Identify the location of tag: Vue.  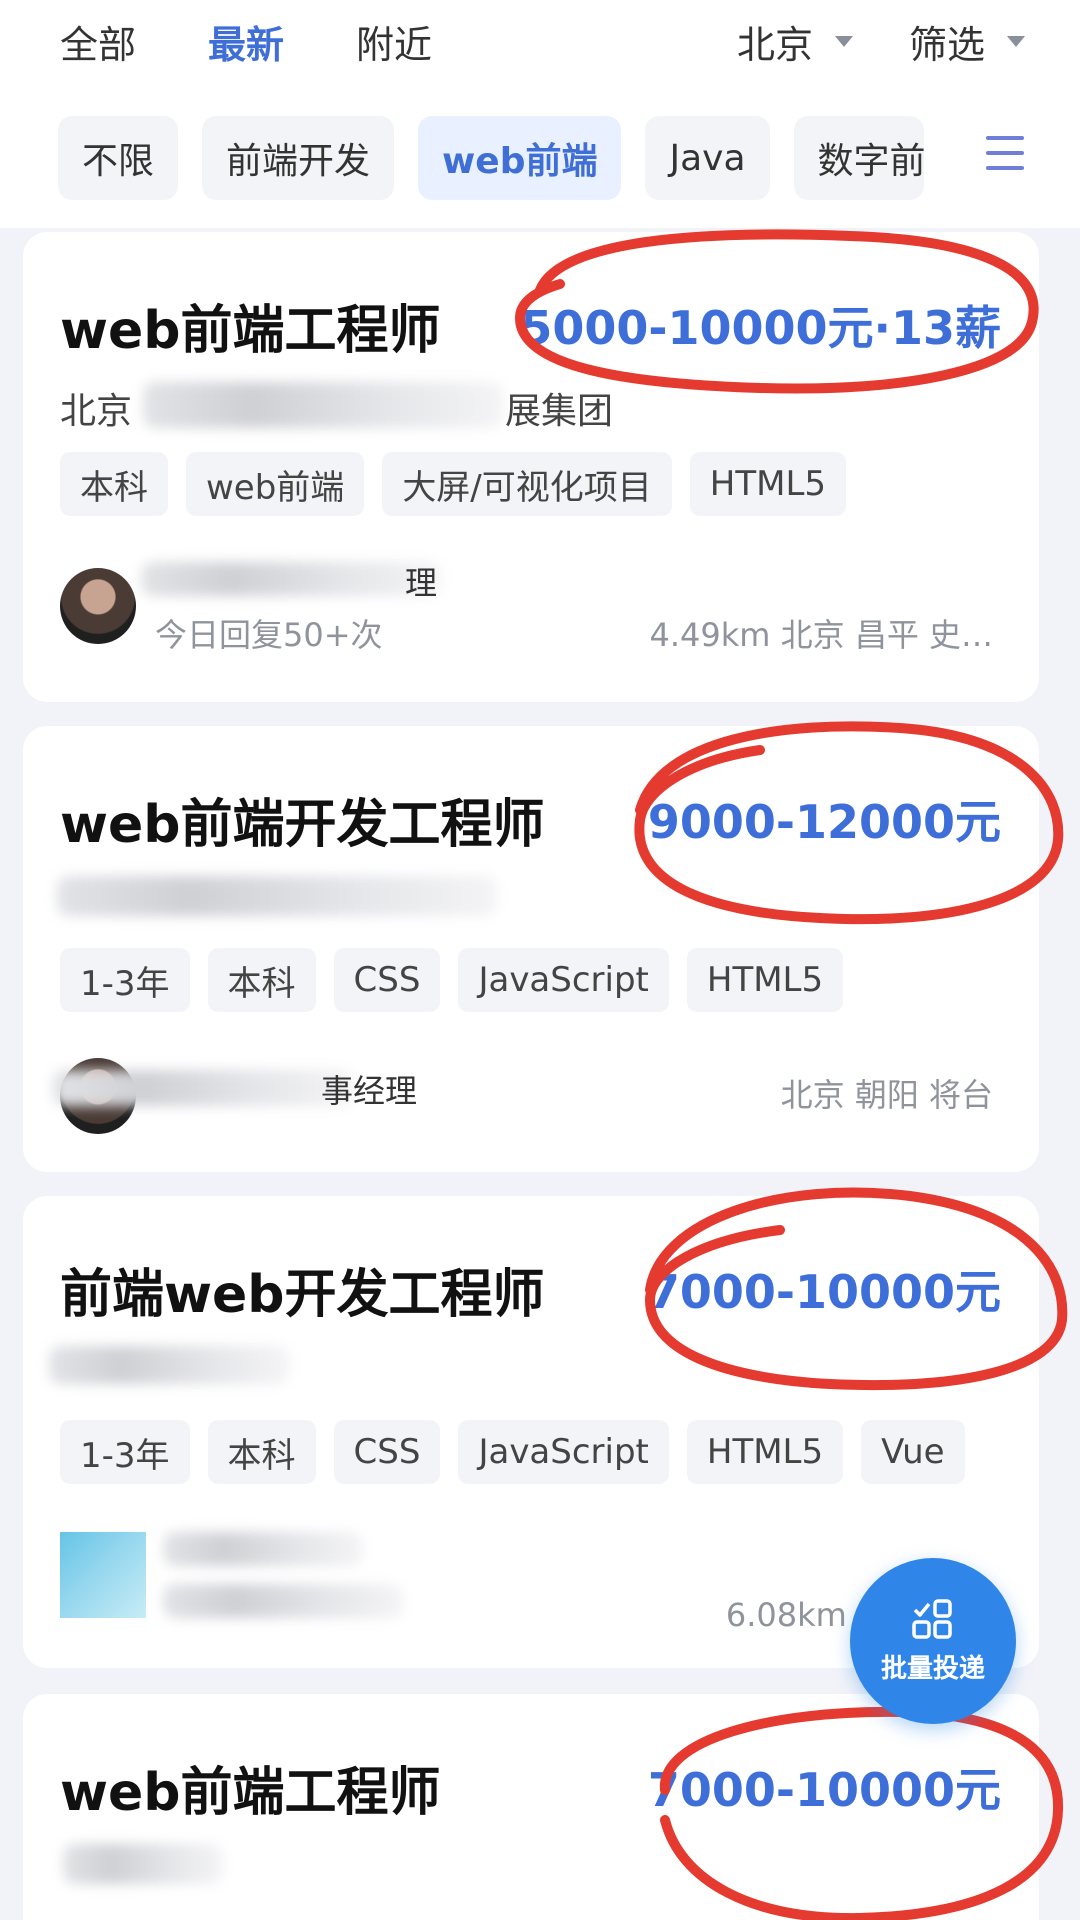
(913, 1452).